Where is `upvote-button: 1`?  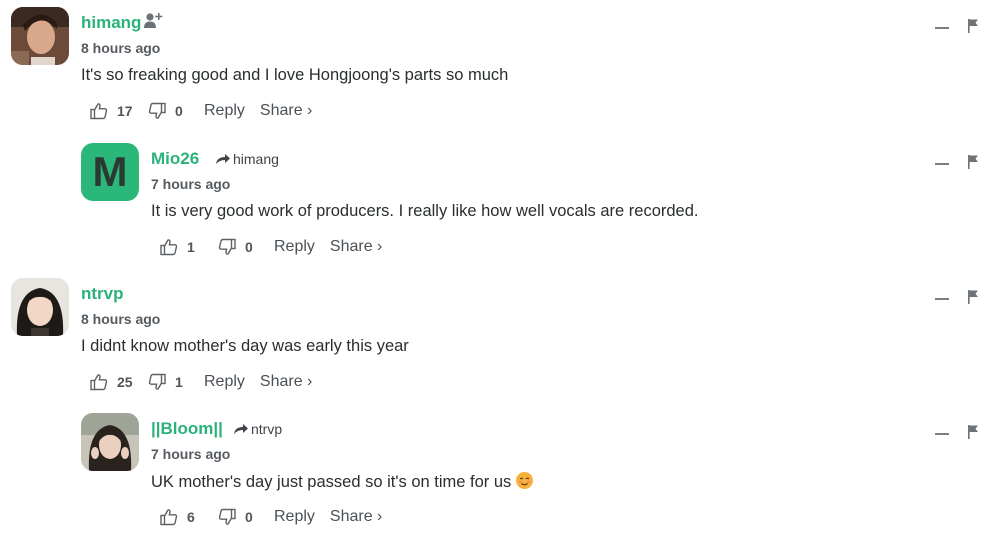
upvote-button: 1 is located at coordinates (189, 247).